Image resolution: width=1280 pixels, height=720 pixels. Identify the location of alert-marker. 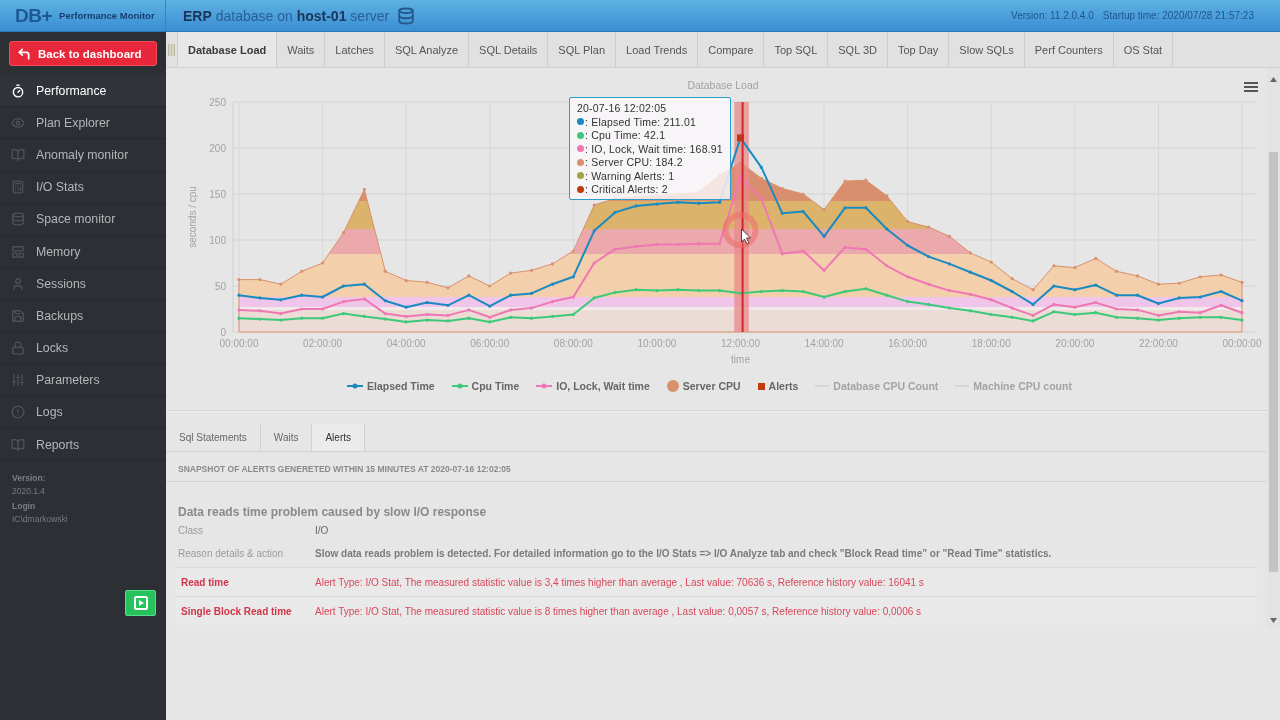
(740, 138).